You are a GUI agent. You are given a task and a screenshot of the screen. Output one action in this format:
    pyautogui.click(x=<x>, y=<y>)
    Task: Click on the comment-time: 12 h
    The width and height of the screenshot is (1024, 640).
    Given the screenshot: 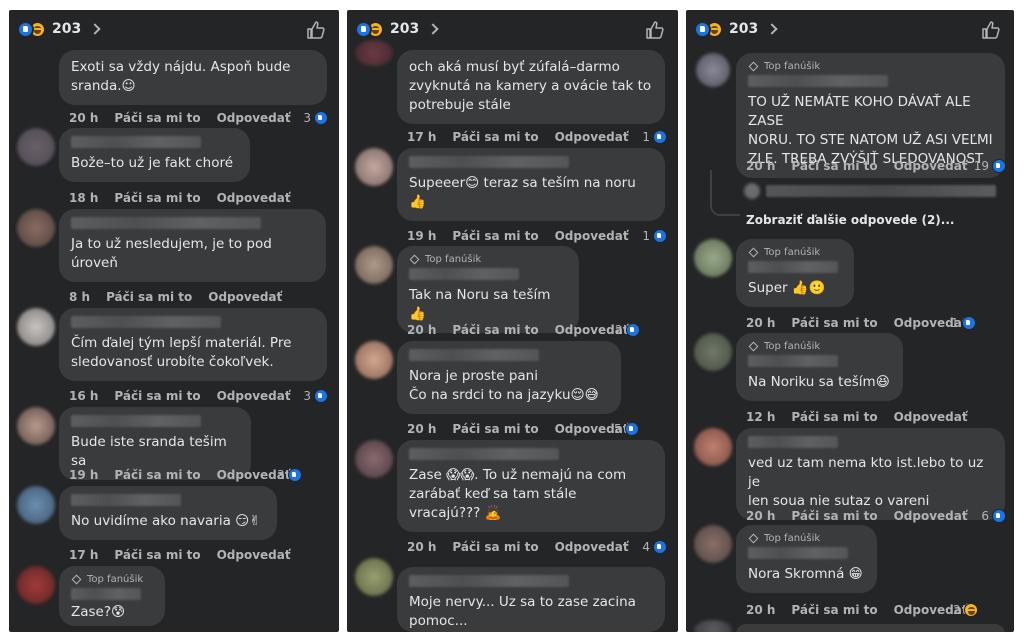 What is the action you would take?
    pyautogui.click(x=760, y=417)
    